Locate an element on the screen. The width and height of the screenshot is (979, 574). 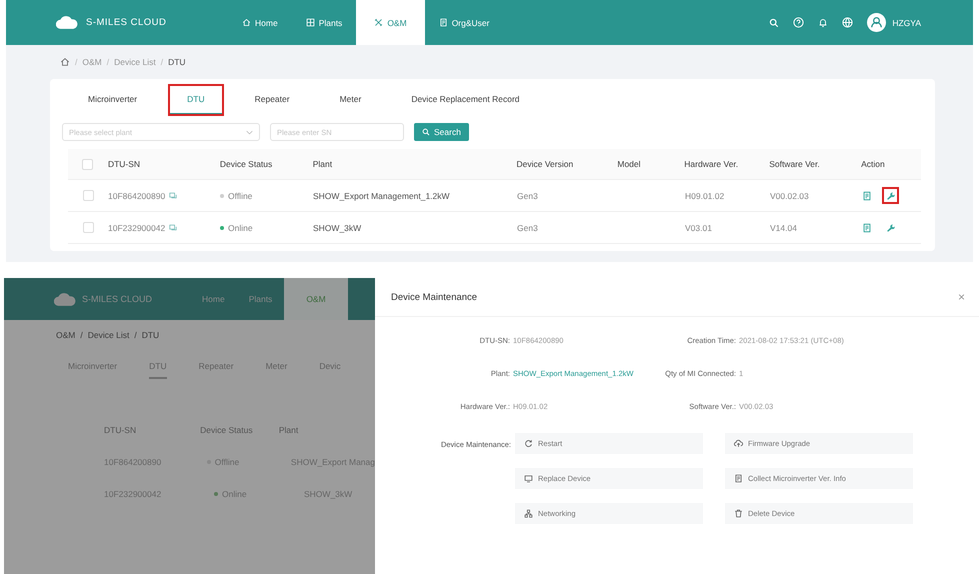
bell-icon is located at coordinates (823, 22).